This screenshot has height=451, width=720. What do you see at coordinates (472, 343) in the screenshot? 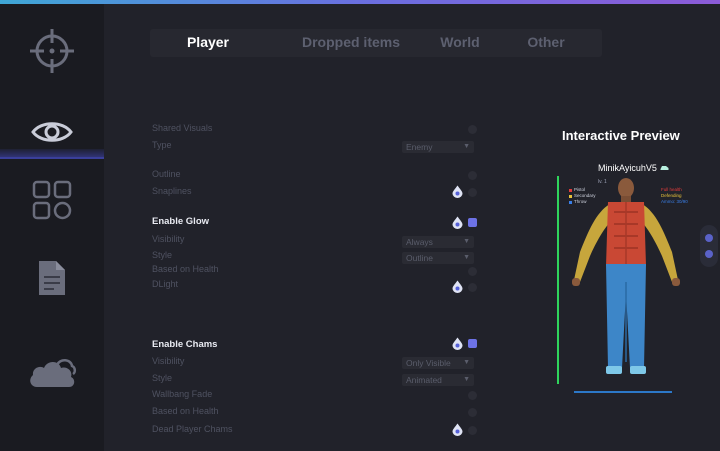
I see `enable-chams-checkbox` at bounding box center [472, 343].